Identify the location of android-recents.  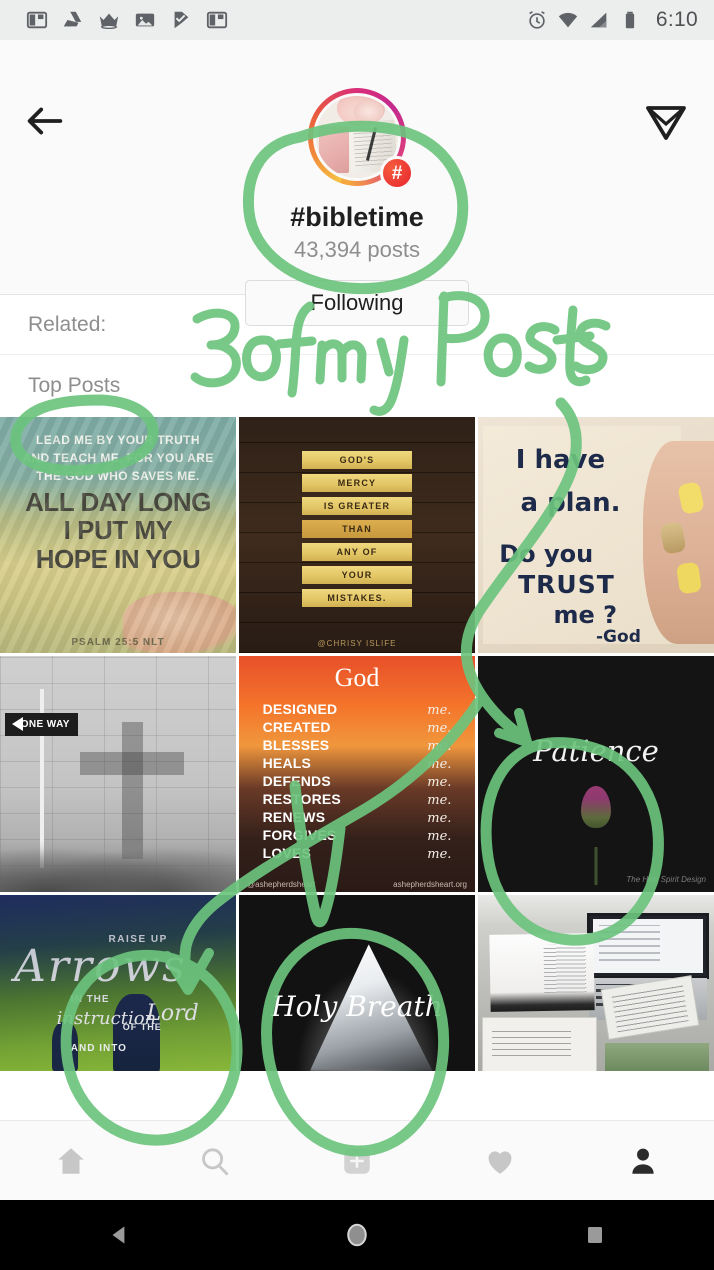
(595, 1235).